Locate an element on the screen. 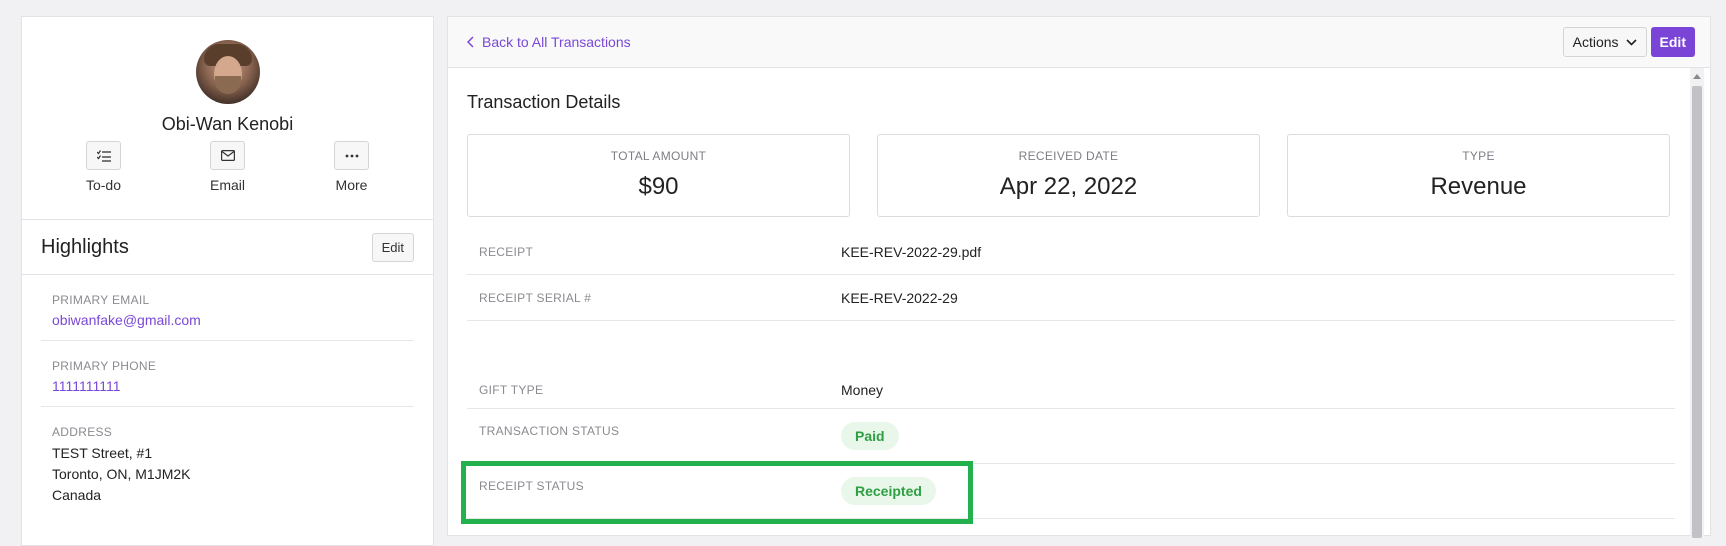 The width and height of the screenshot is (1726, 546). received-date-card: RECEIVED DATE Apr 22, 2022 is located at coordinates (1068, 175).